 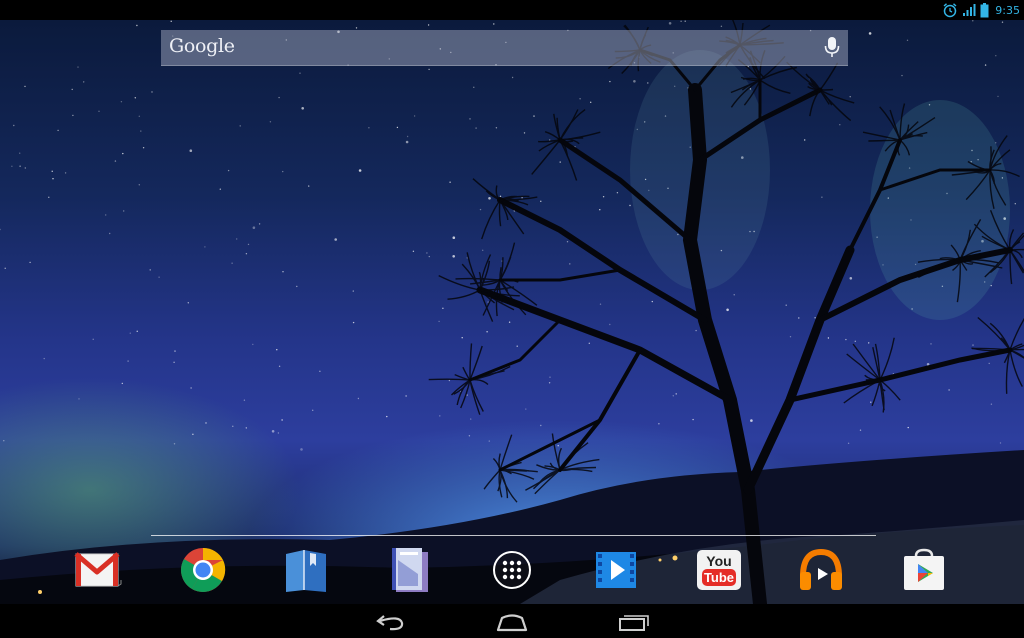 What do you see at coordinates (718, 561) in the screenshot?
I see `svg-text: You` at bounding box center [718, 561].